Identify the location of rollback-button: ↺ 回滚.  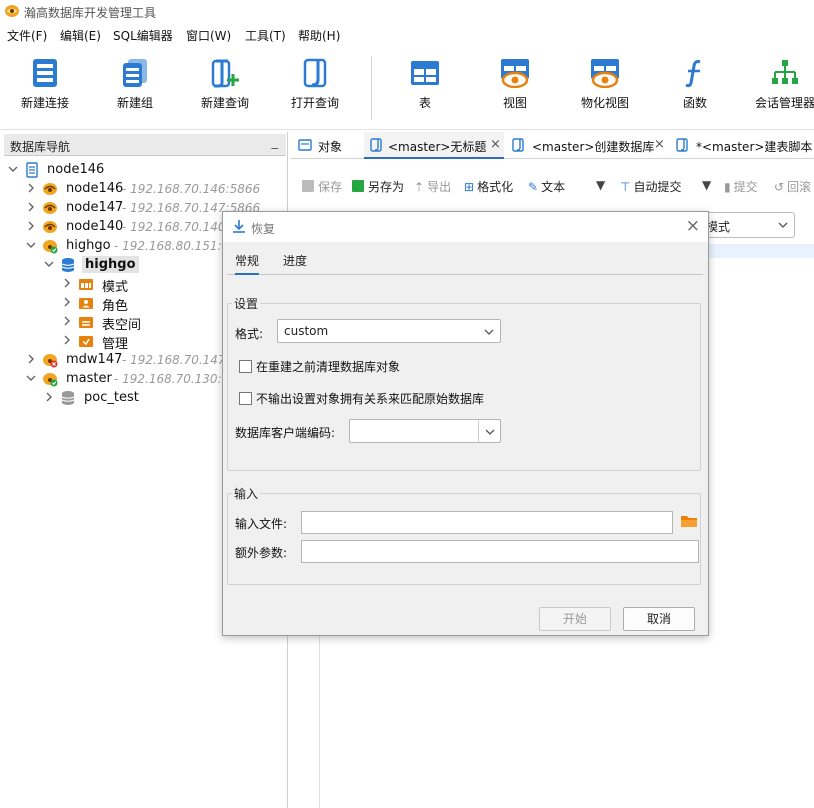
(792, 186).